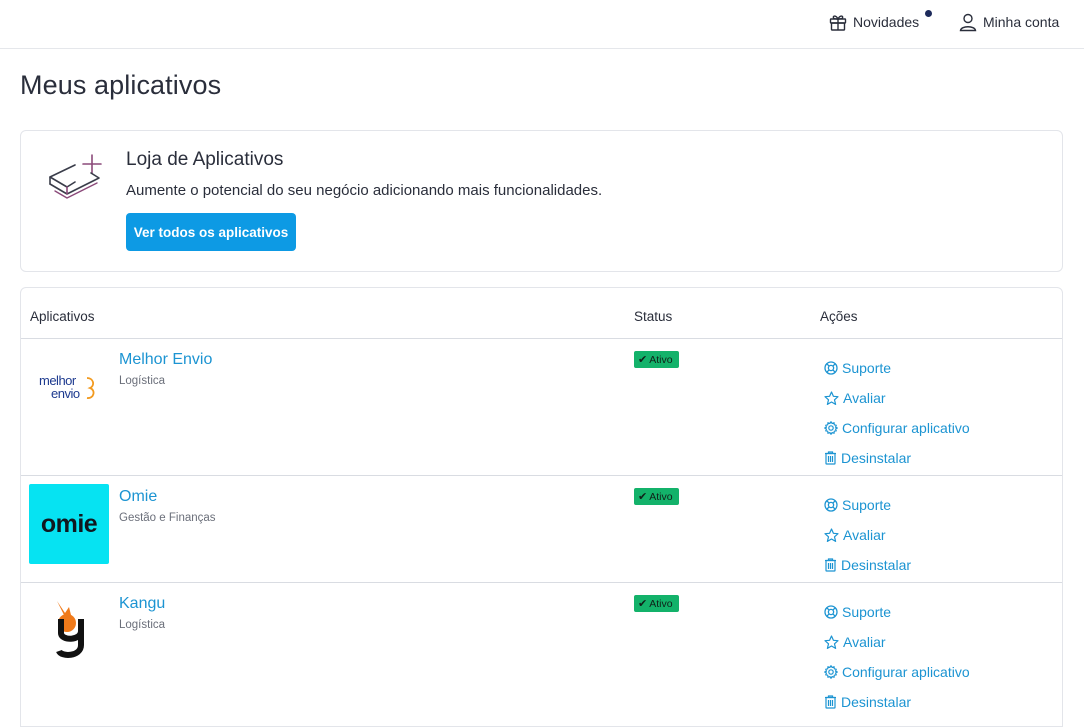  What do you see at coordinates (76, 178) in the screenshot?
I see `app-store-icon` at bounding box center [76, 178].